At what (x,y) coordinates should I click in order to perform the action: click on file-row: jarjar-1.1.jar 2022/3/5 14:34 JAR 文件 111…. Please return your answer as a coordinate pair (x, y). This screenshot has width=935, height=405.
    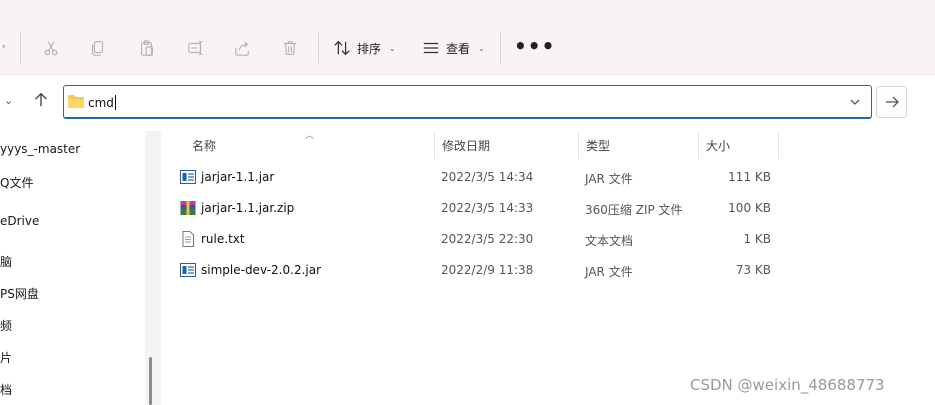
    Looking at the image, I should click on (477, 178).